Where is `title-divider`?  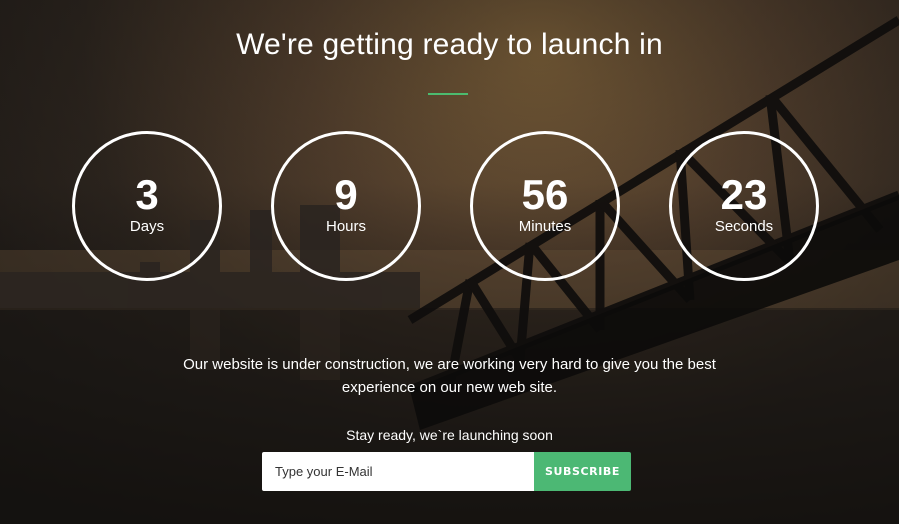
title-divider is located at coordinates (448, 94).